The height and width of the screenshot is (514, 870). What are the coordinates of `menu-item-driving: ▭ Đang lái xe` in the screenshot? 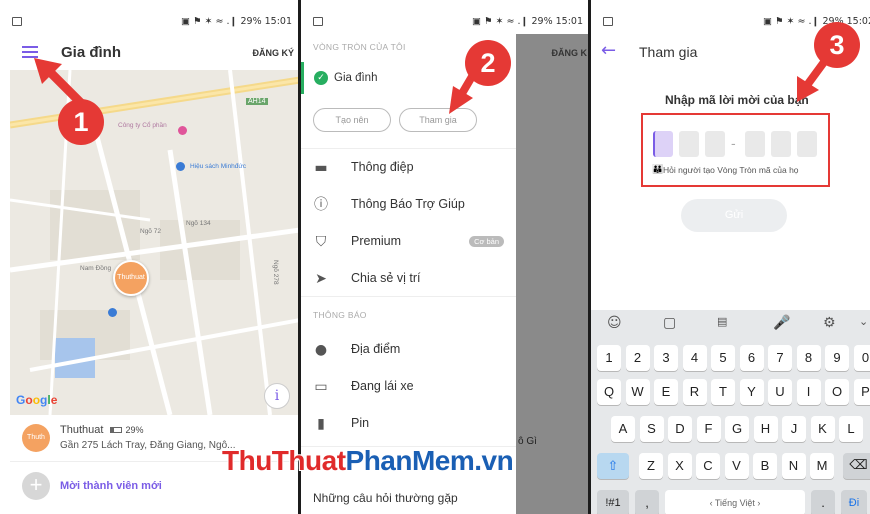 It's located at (408, 387).